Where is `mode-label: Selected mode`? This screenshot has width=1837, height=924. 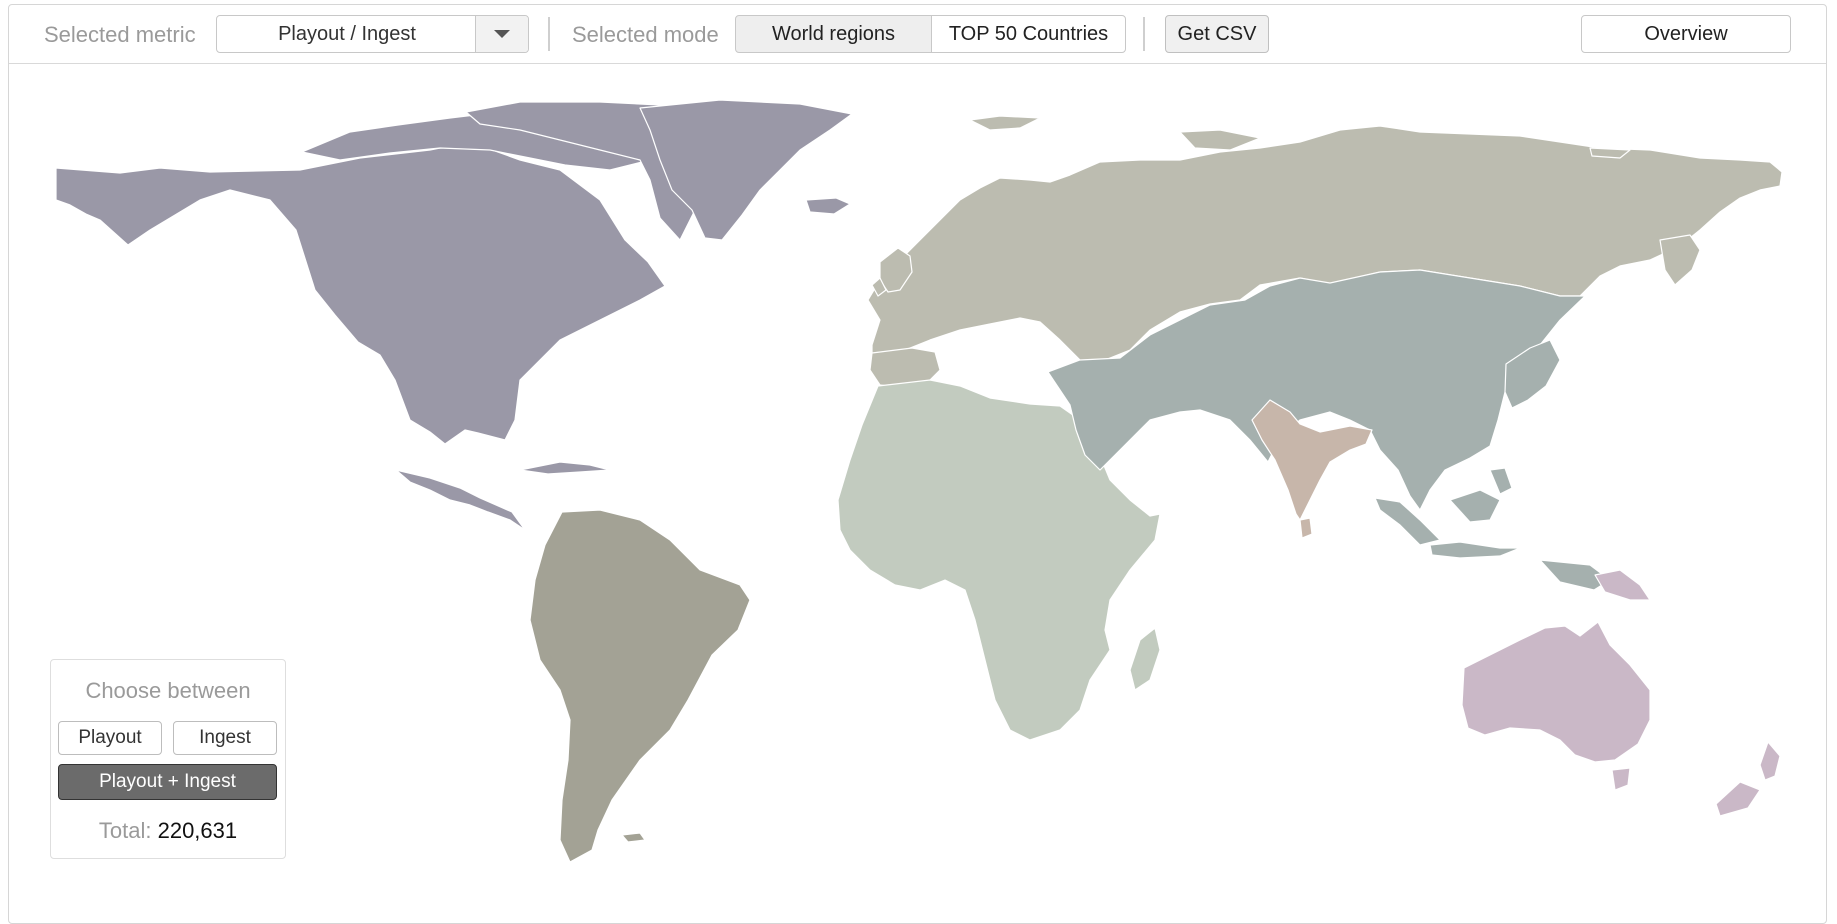 mode-label: Selected mode is located at coordinates (645, 34).